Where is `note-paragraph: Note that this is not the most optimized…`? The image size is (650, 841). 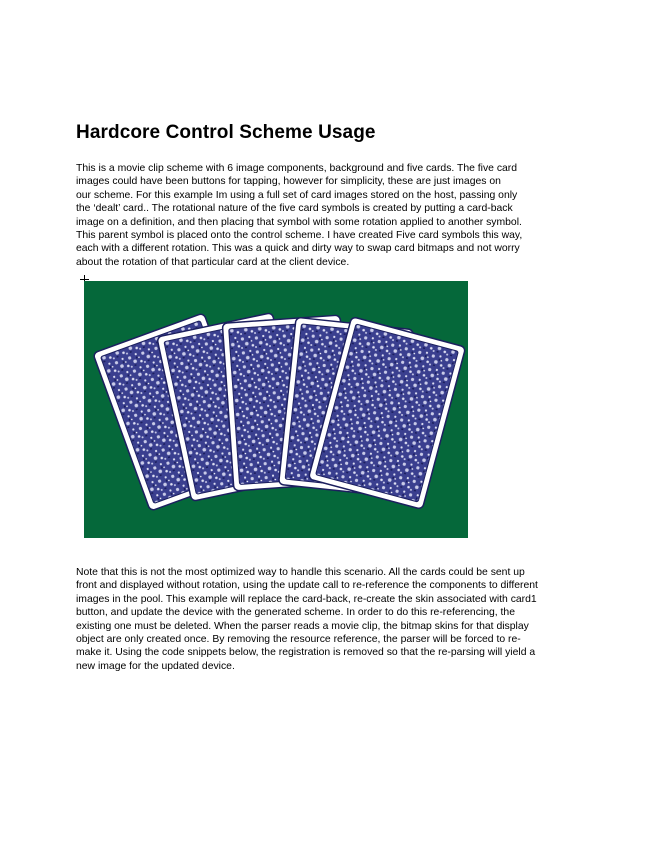 note-paragraph: Note that this is not the most optimized… is located at coordinates (341, 619).